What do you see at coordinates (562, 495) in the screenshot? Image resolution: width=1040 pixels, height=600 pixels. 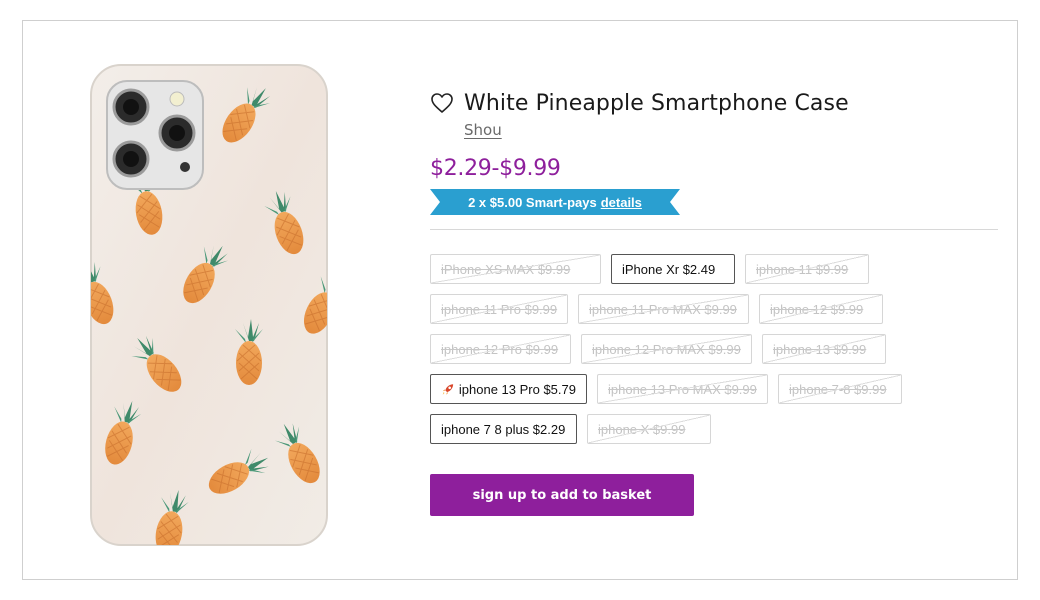 I see `add-to-basket-button: sign up to add to basket` at bounding box center [562, 495].